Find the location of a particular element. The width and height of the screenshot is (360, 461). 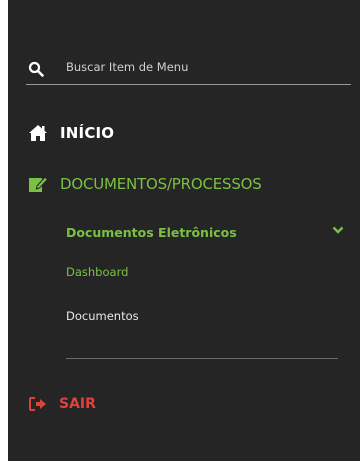

submenu-item-documentos-label: Documentos is located at coordinates (102, 316).